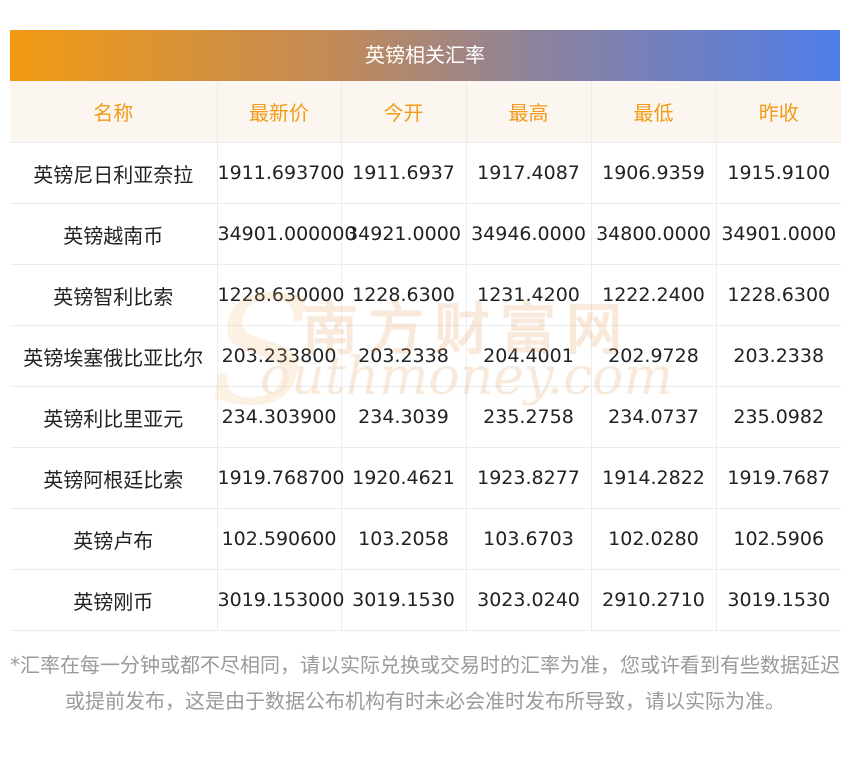  What do you see at coordinates (404, 417) in the screenshot?
I see `open-price: 234.3039` at bounding box center [404, 417].